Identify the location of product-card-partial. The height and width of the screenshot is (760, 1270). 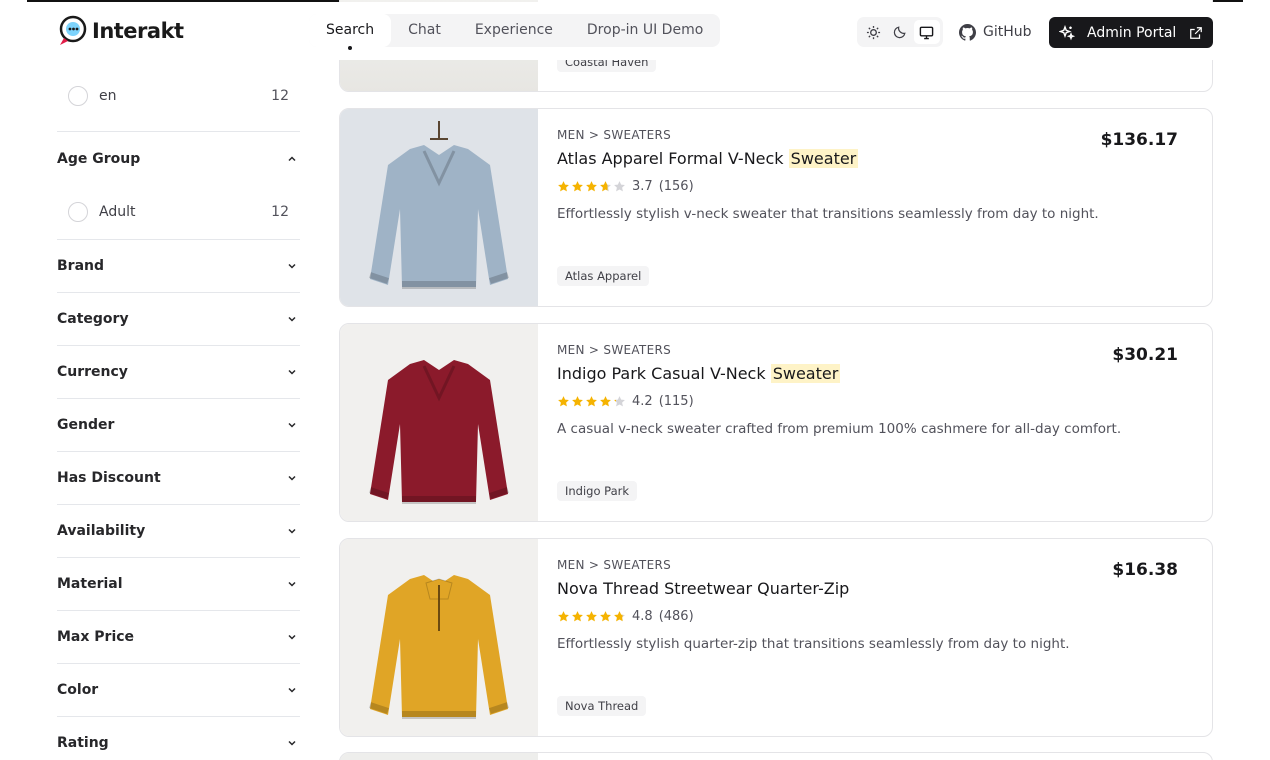
(776, 756).